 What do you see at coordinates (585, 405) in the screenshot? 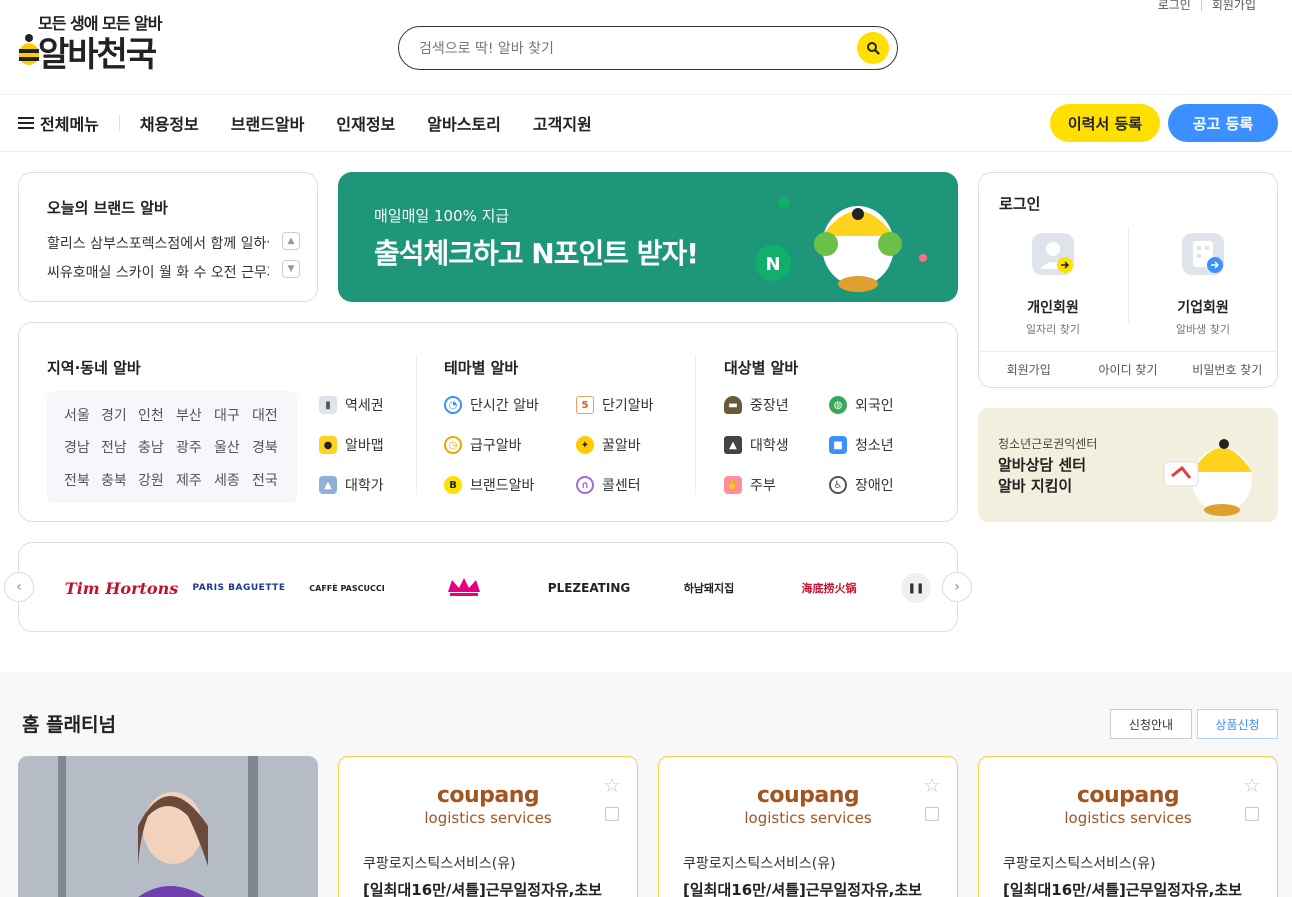
I see `calendar-icon: 5` at bounding box center [585, 405].